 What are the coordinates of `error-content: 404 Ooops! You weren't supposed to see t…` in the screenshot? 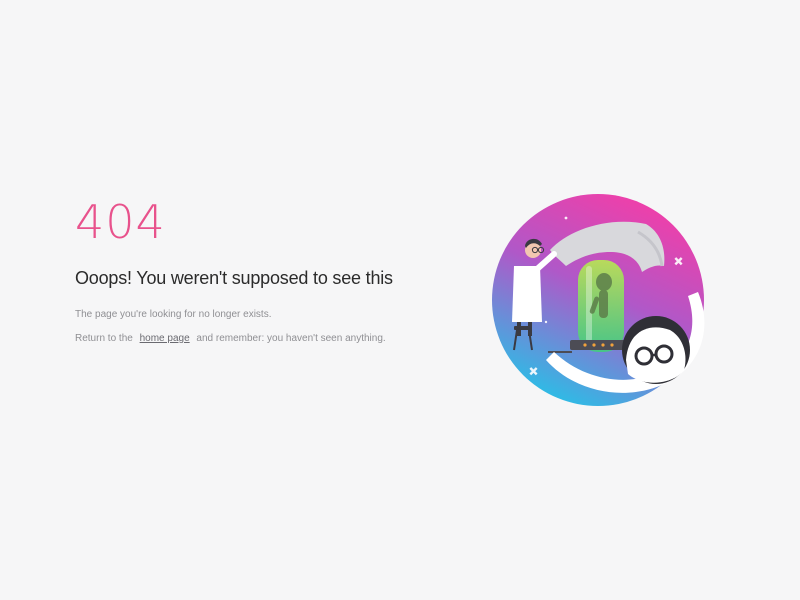 It's located at (265, 271).